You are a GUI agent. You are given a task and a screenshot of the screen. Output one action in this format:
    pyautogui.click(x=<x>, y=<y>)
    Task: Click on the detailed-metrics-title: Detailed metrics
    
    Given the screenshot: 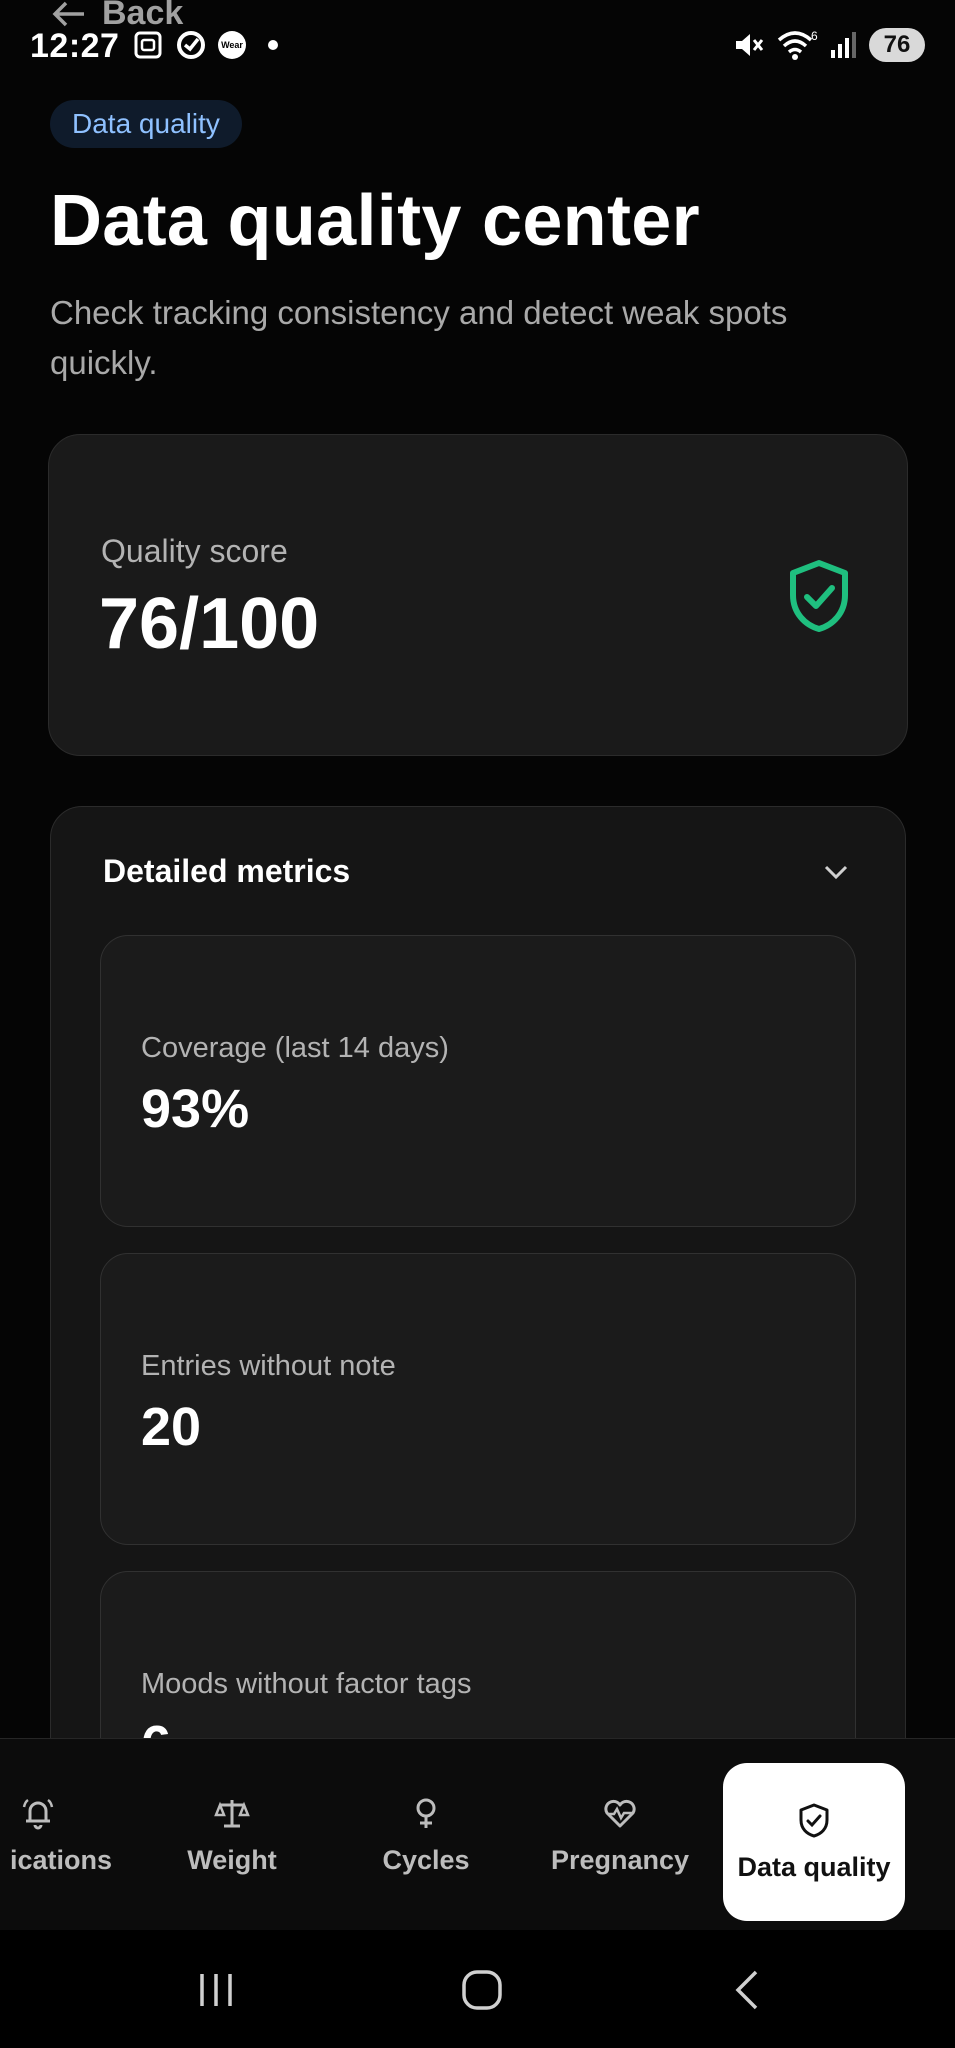 What is the action you would take?
    pyautogui.click(x=226, y=871)
    